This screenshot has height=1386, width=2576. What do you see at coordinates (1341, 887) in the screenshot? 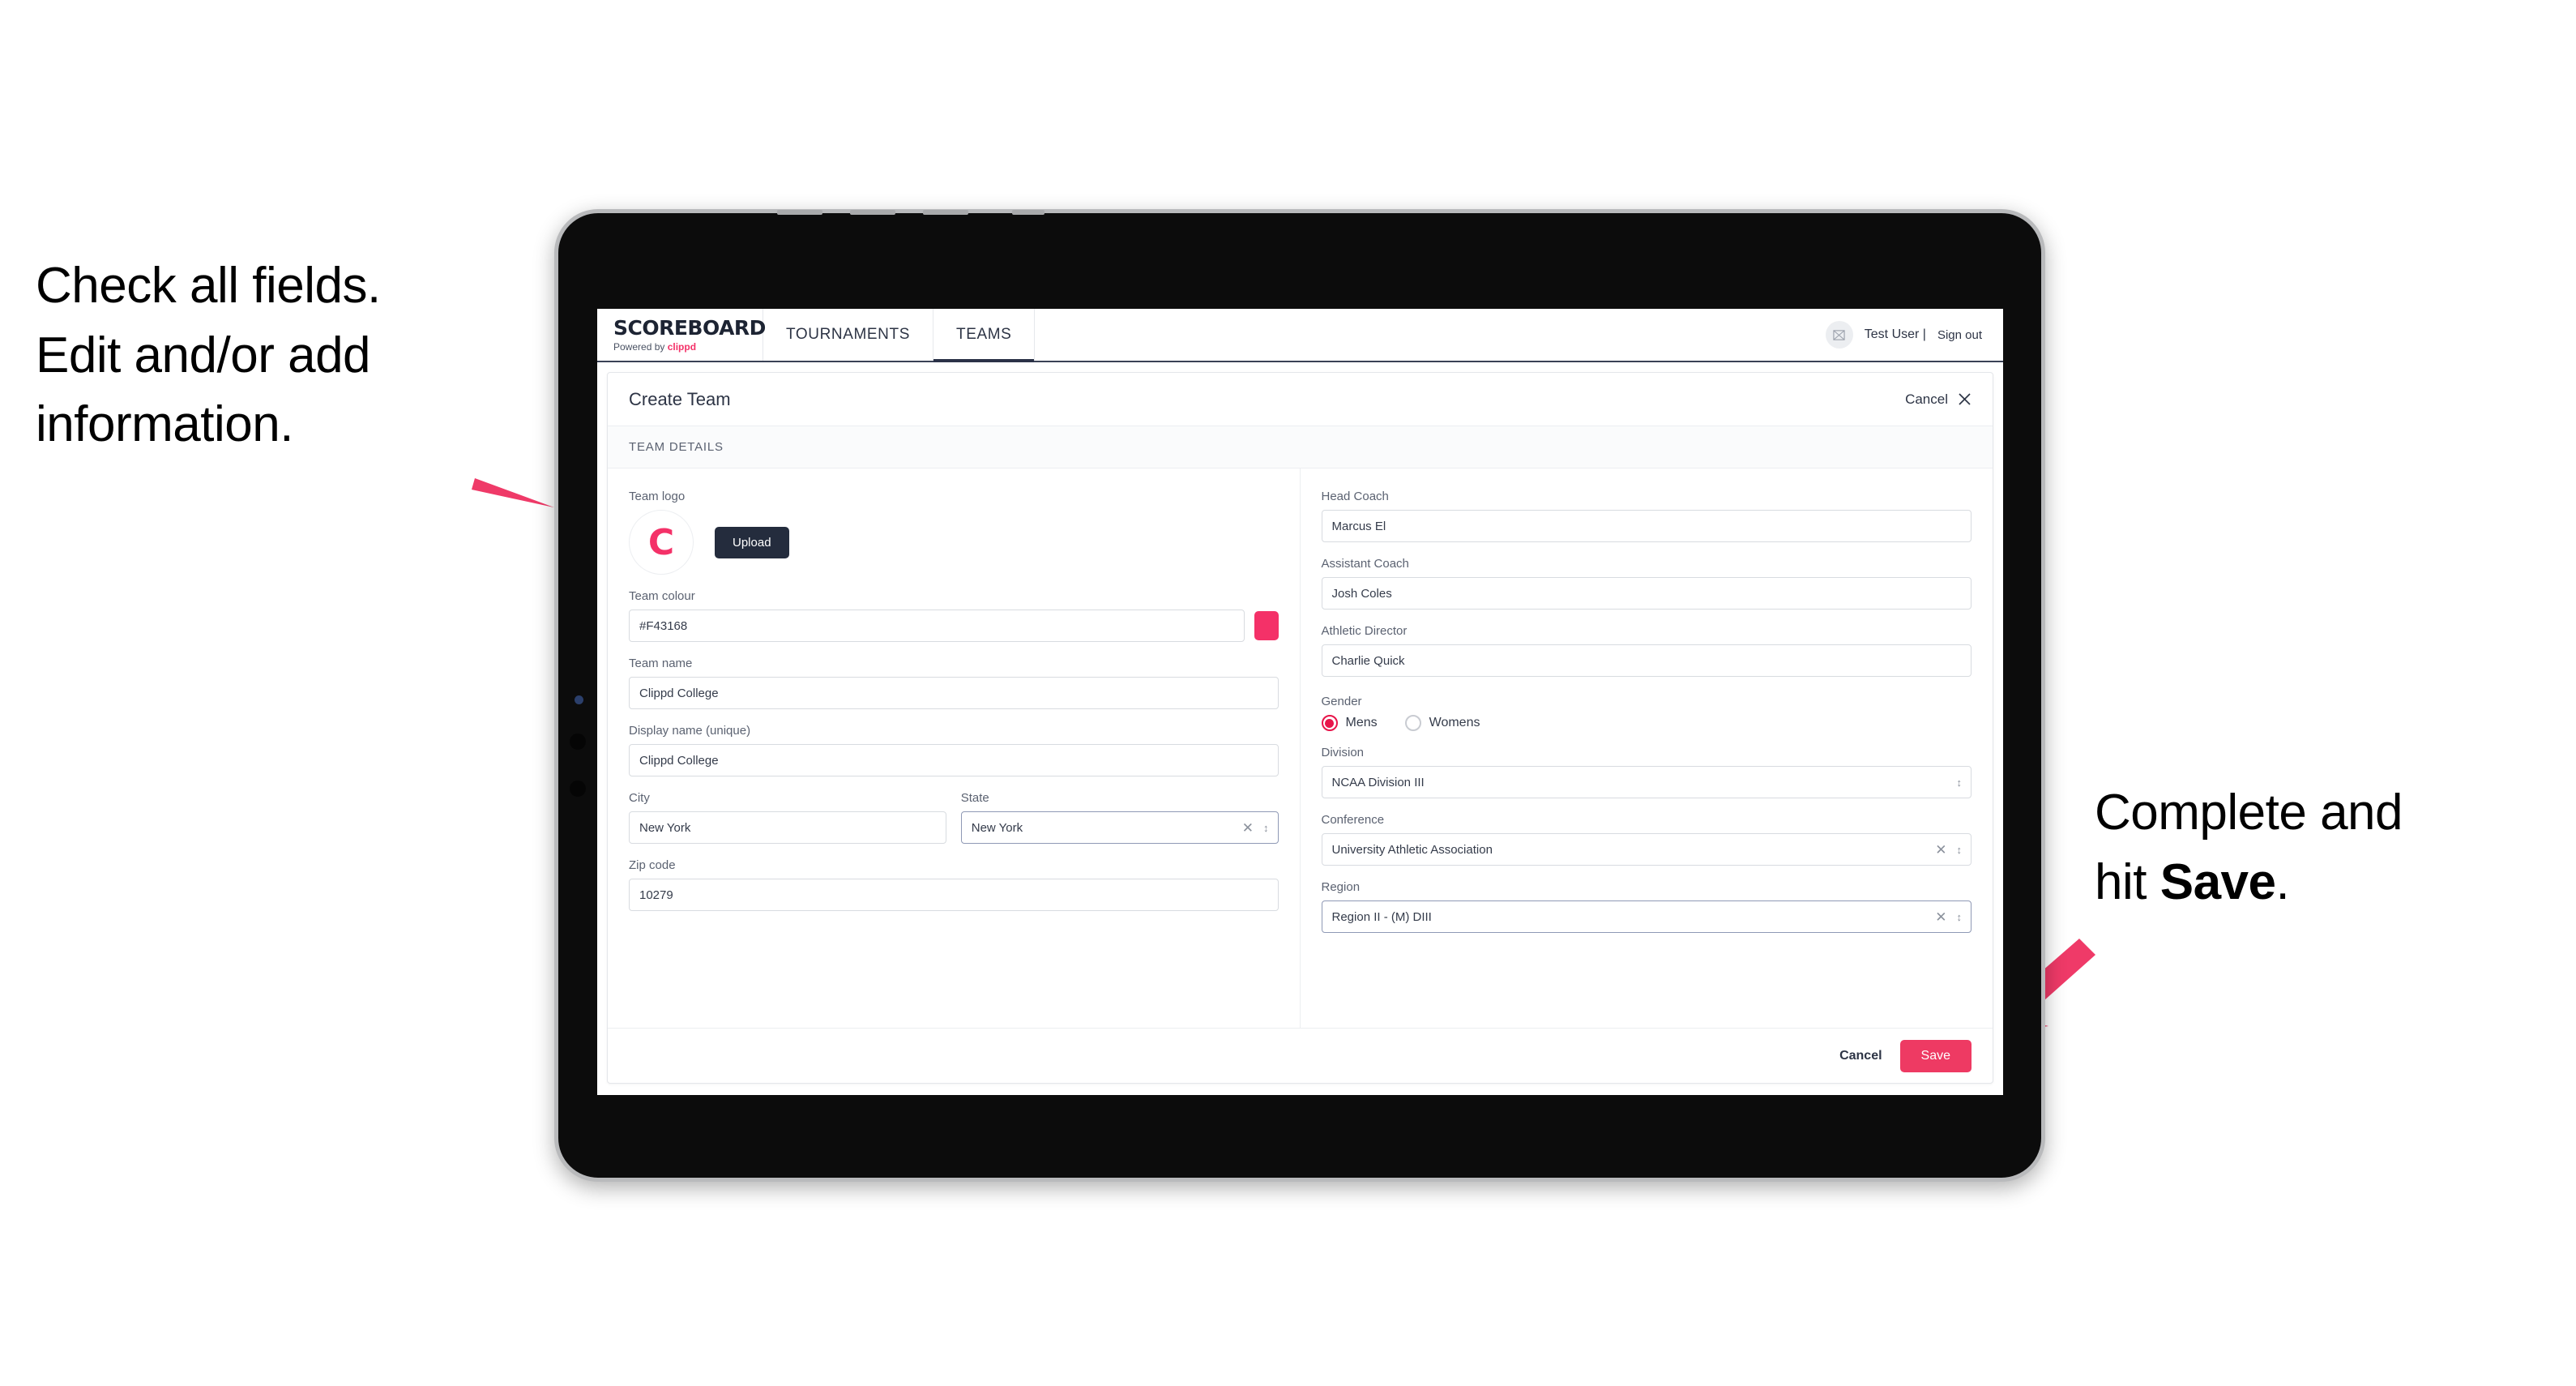
I see `region-label: Region` at bounding box center [1341, 887].